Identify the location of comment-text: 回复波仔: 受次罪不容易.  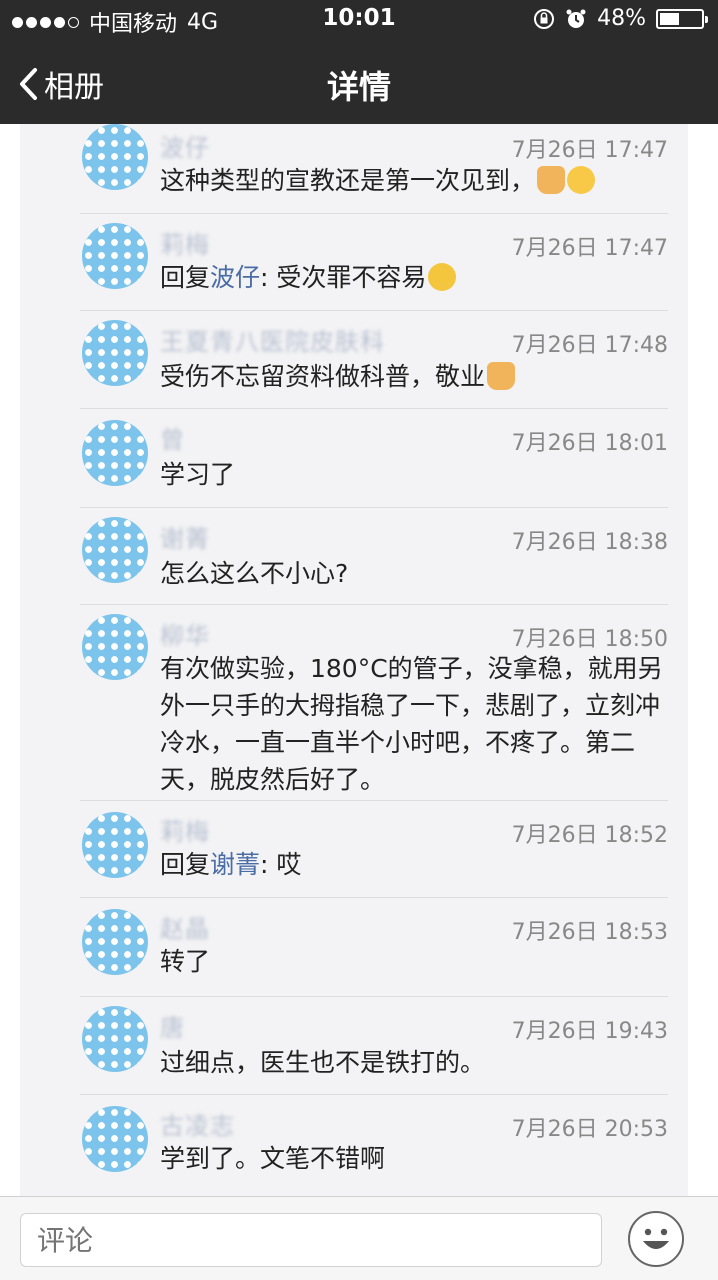
(414, 277).